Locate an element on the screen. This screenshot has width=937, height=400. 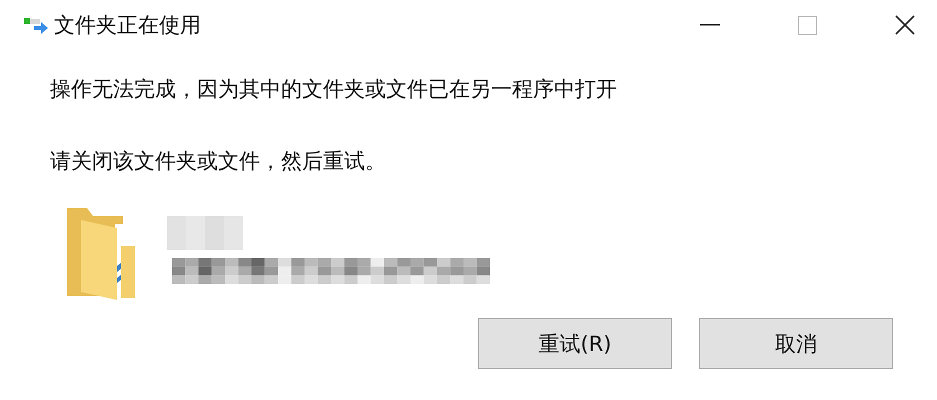
window-title: 文件夹正在使用 is located at coordinates (127, 25).